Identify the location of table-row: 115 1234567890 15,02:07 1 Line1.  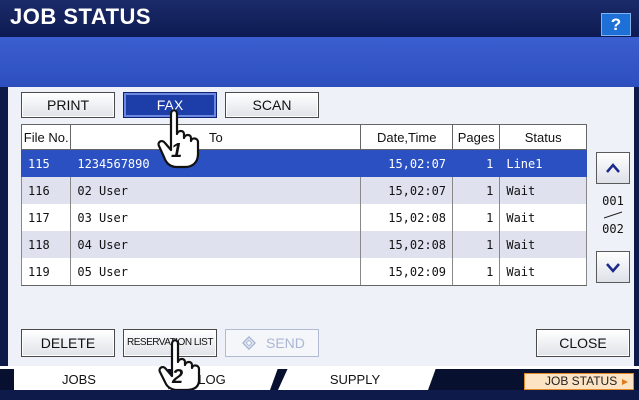
(303, 163).